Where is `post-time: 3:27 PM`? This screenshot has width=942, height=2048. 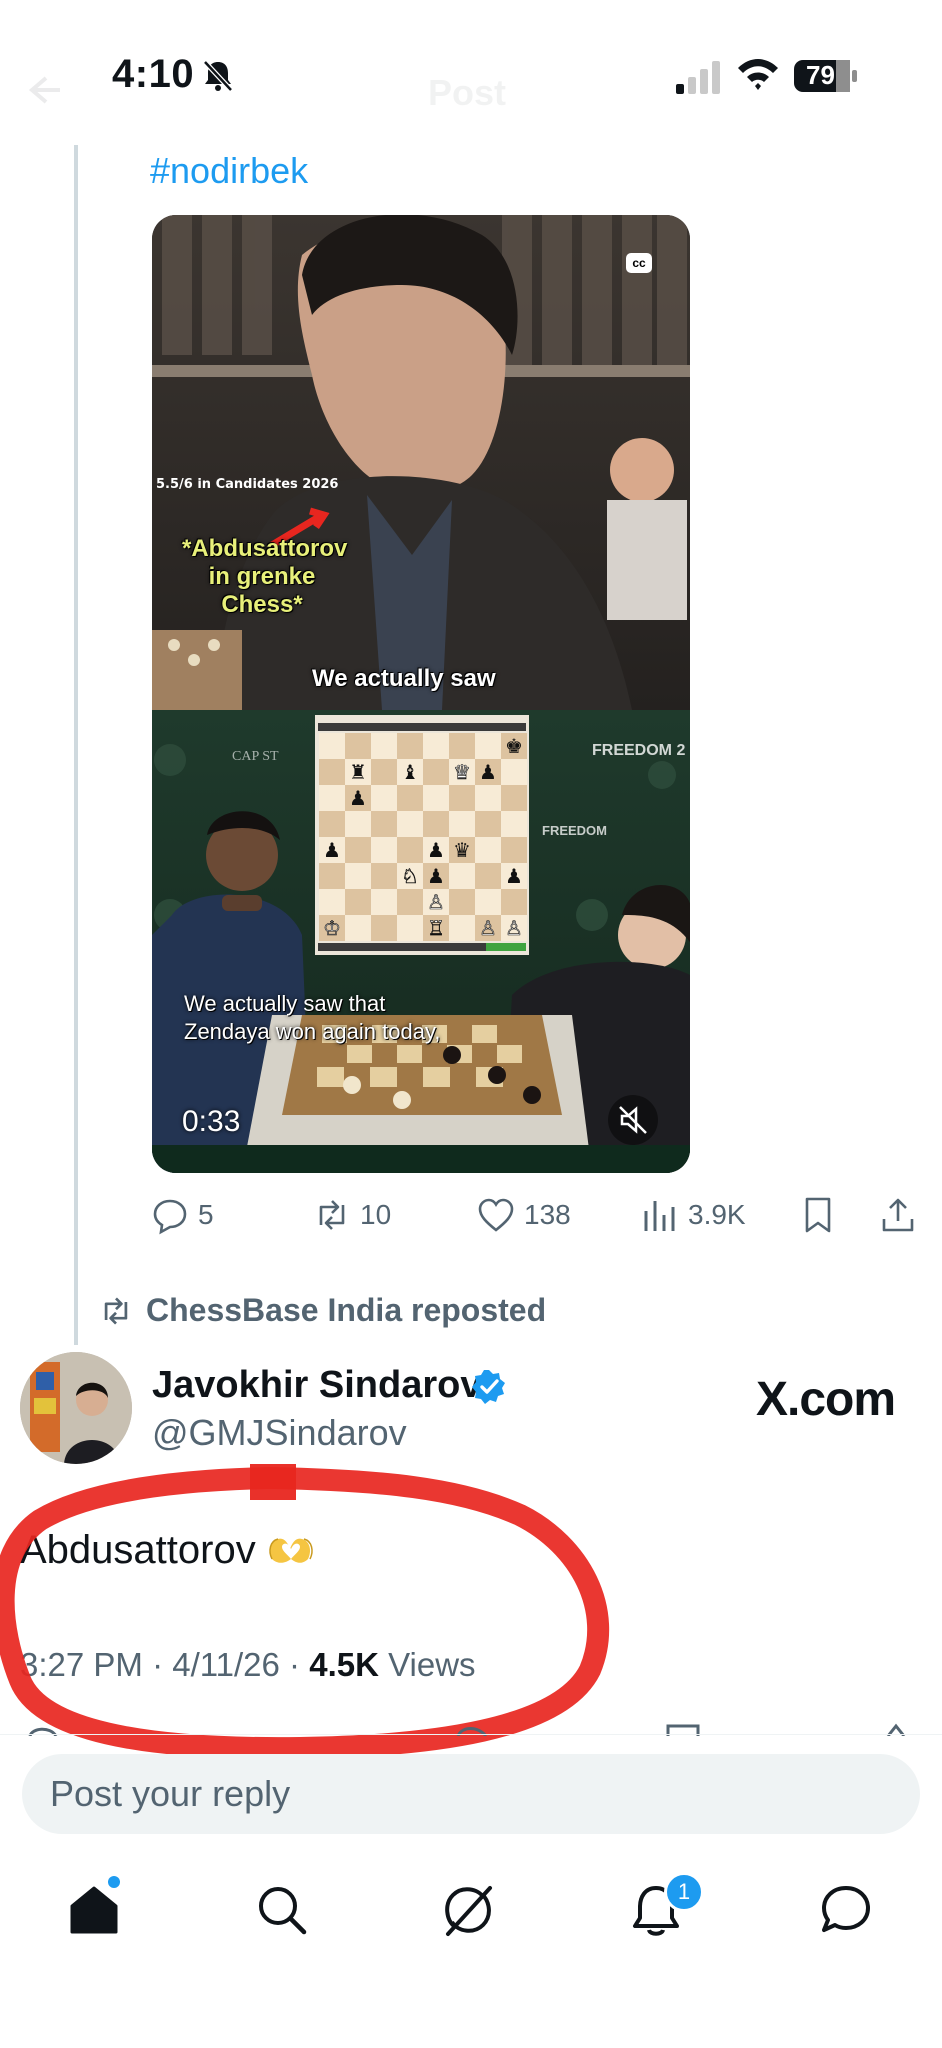
post-time: 3:27 PM is located at coordinates (81, 1664).